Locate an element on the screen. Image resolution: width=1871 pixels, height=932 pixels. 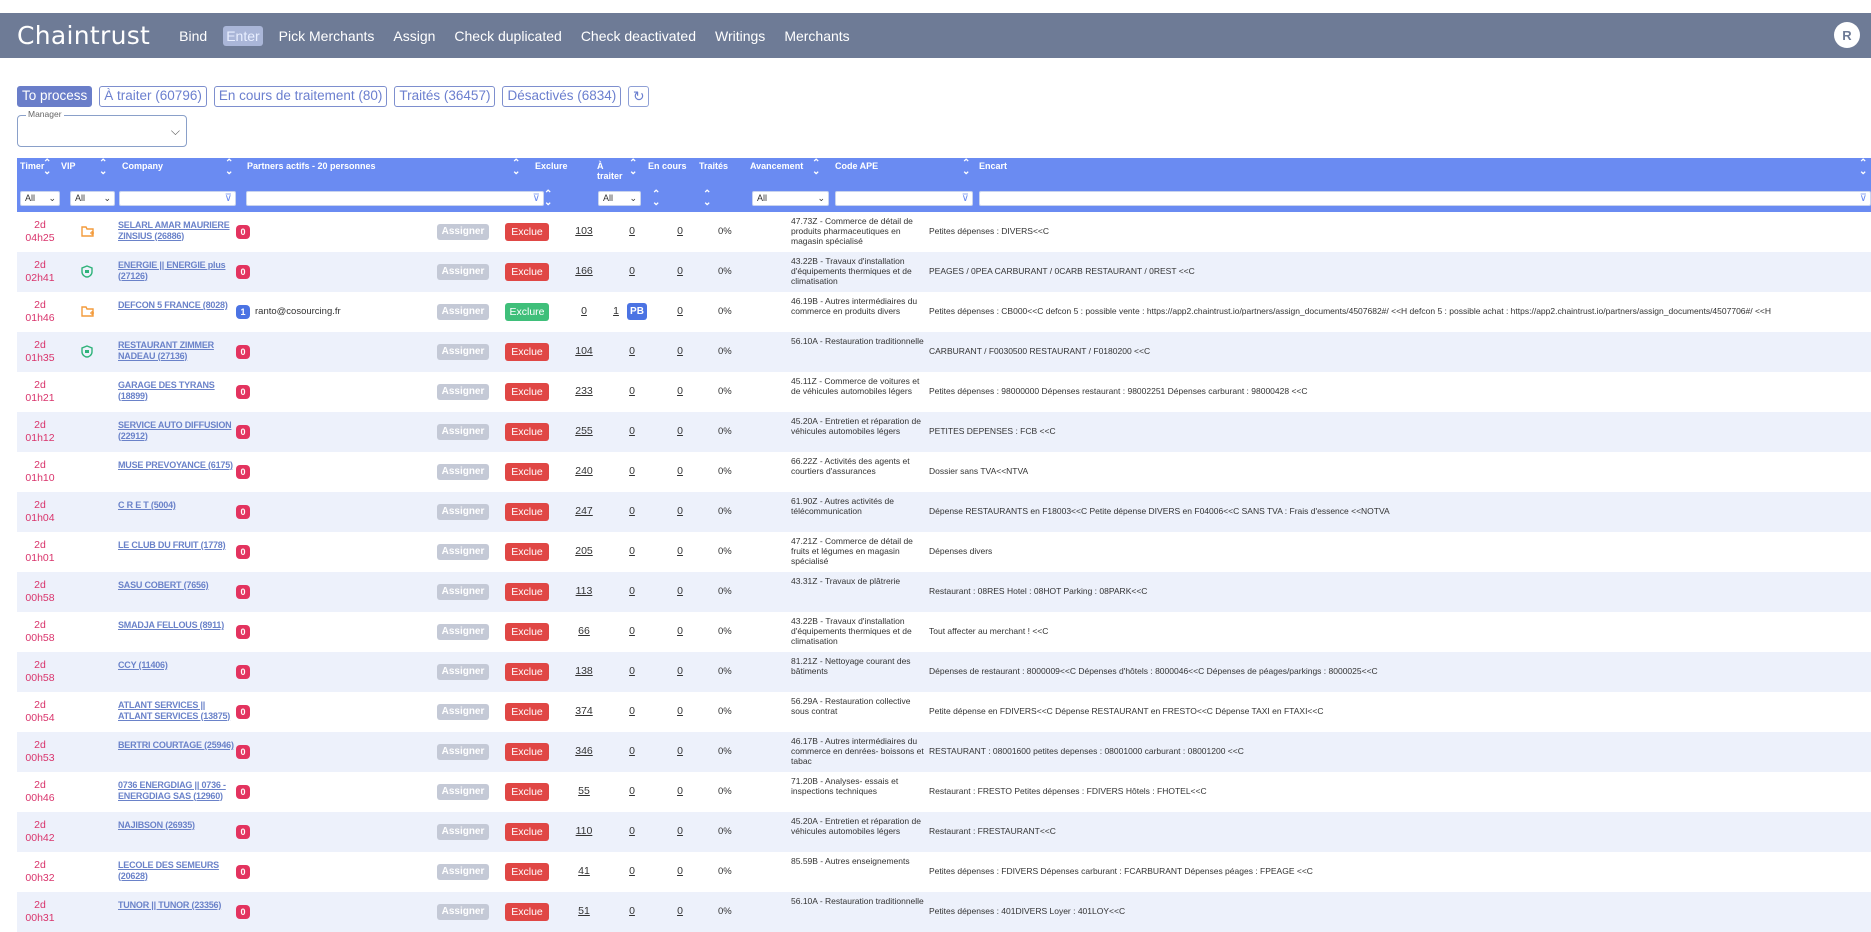
timer-filter: All ⌄ is located at coordinates (40, 198).